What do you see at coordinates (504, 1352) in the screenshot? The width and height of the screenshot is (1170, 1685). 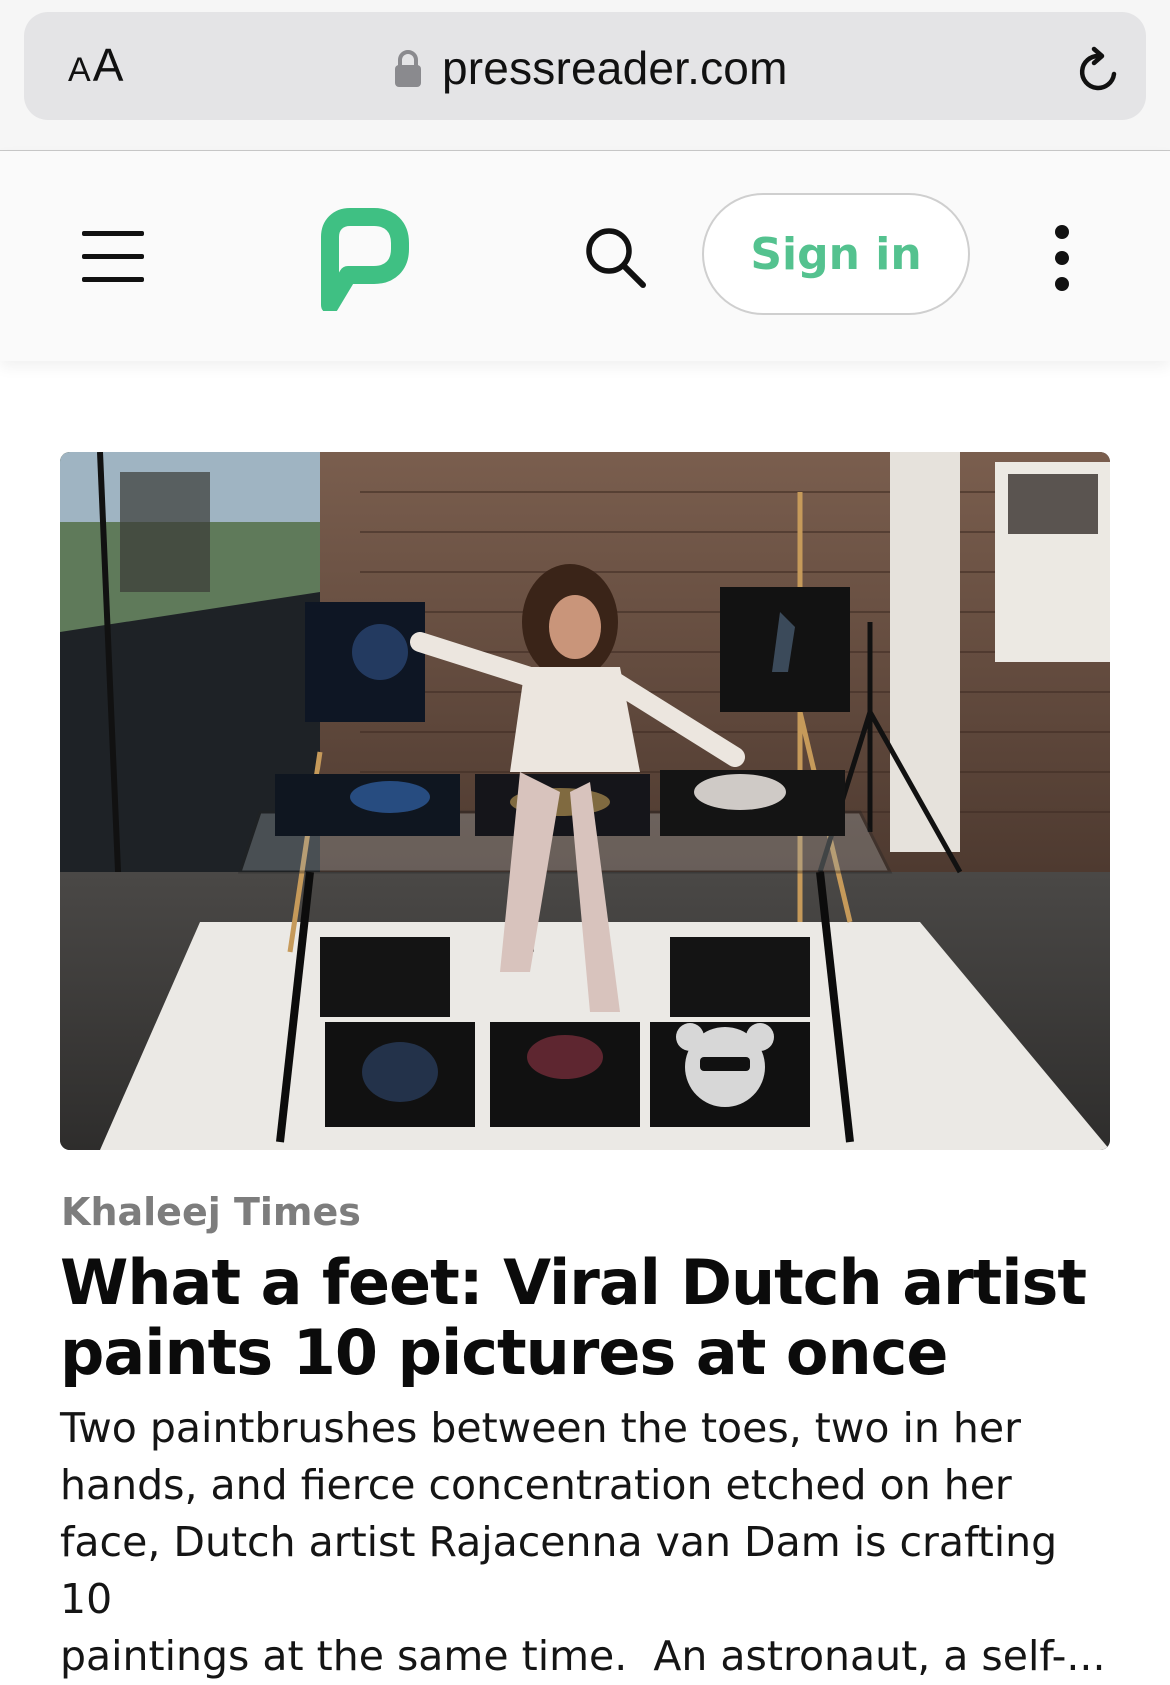 I see `headline-line-2: paints 10 pictures at once` at bounding box center [504, 1352].